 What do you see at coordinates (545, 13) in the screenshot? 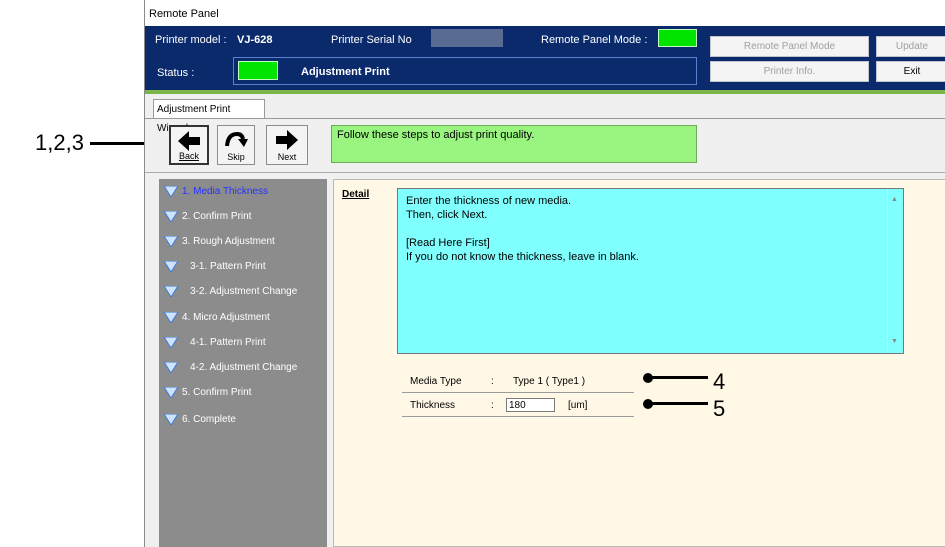
I see `title-bar: Remote Panel` at bounding box center [545, 13].